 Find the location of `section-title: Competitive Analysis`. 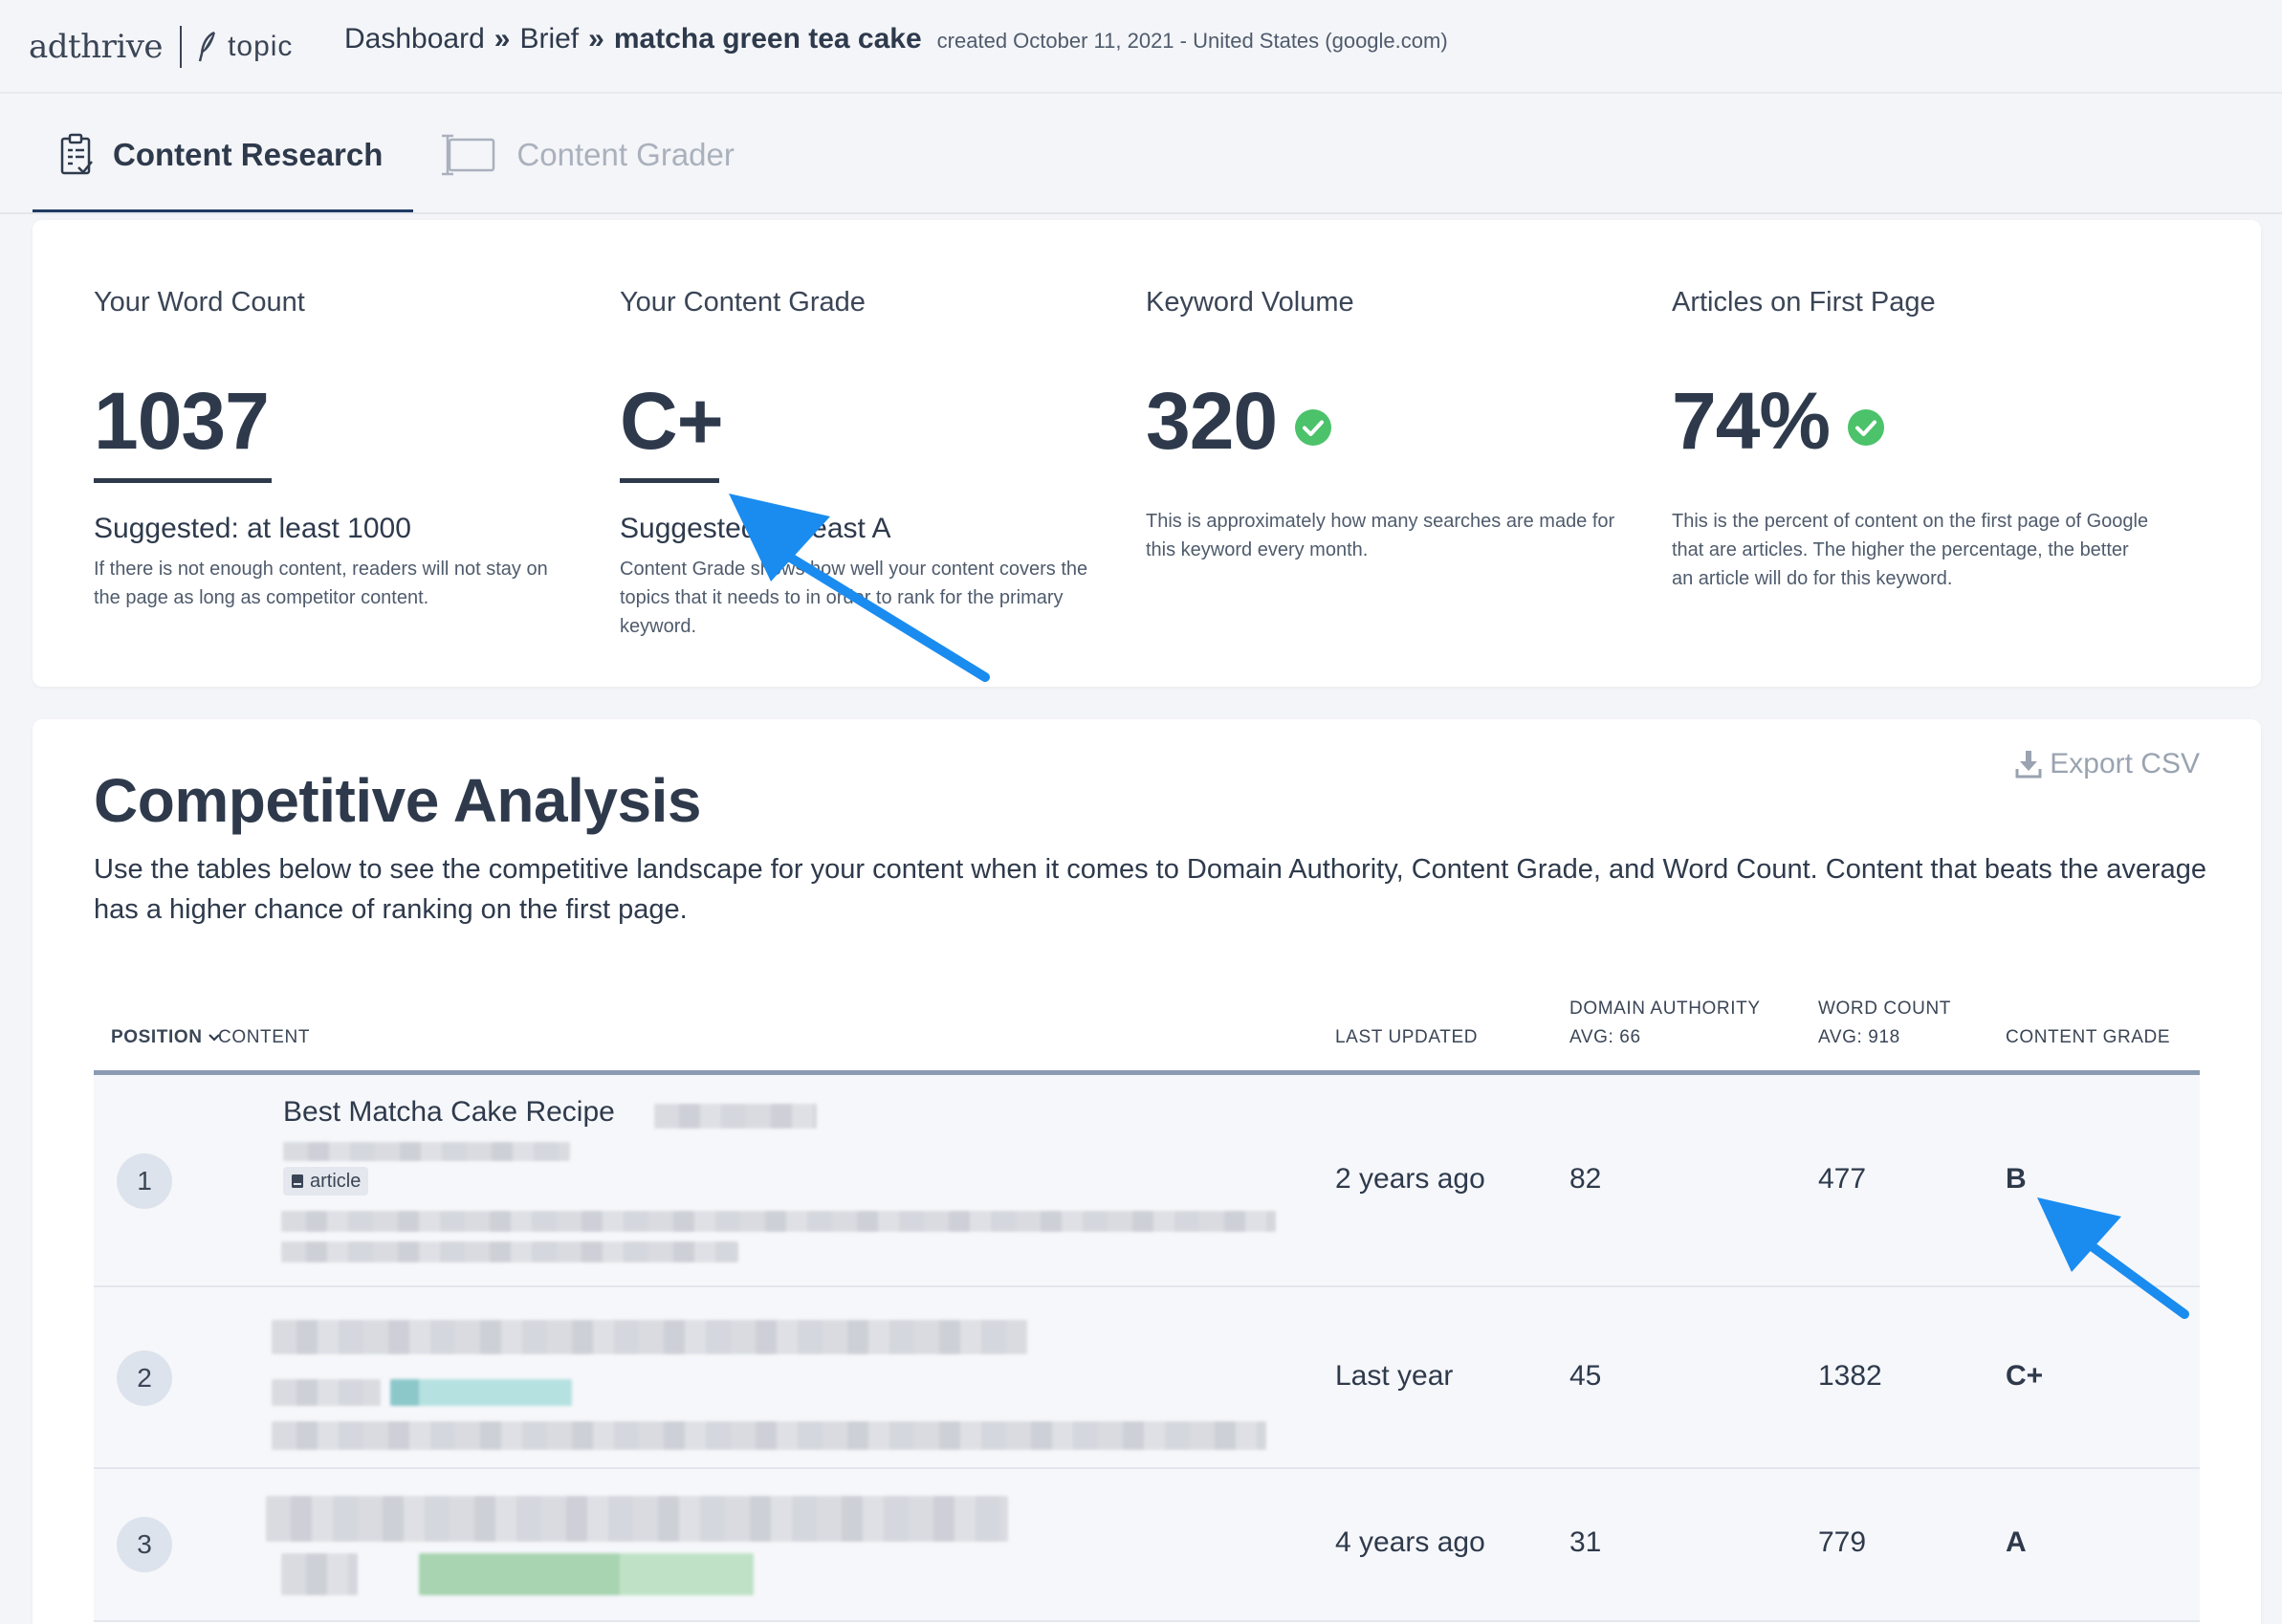

section-title: Competitive Analysis is located at coordinates (397, 801).